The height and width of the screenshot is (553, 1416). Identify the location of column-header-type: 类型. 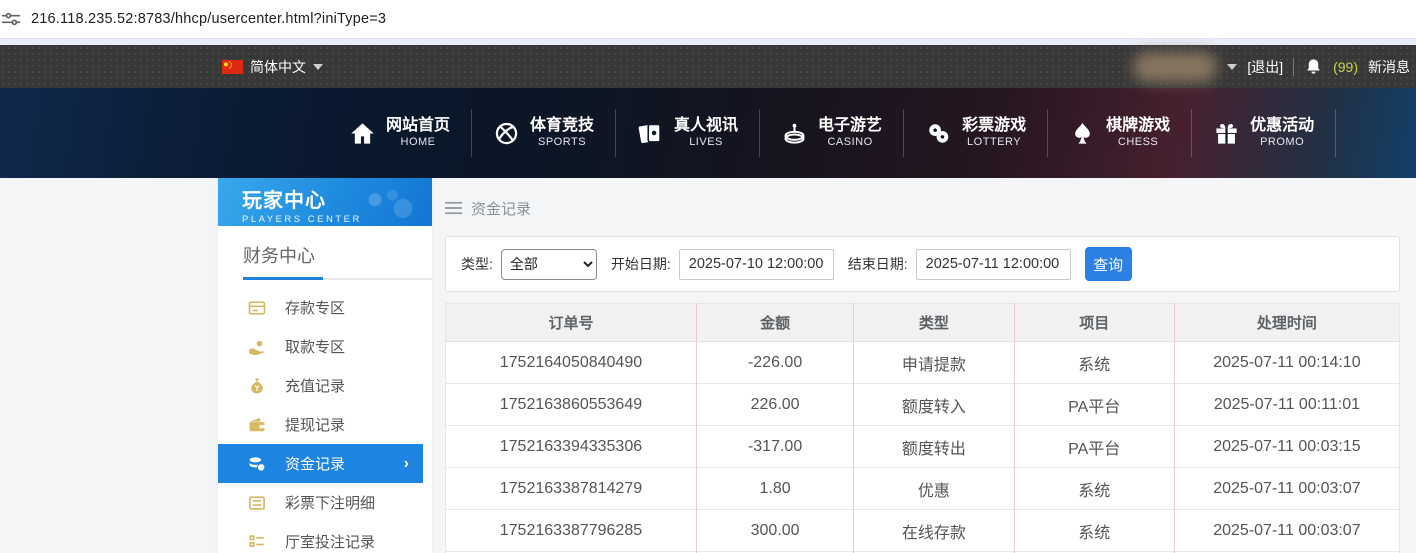
(934, 322).